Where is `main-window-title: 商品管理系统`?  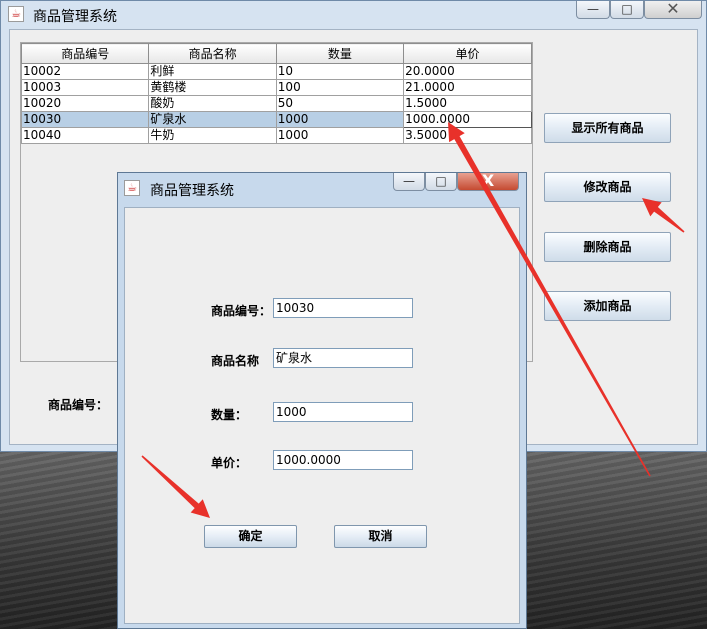
main-window-title: 商品管理系统 is located at coordinates (75, 17).